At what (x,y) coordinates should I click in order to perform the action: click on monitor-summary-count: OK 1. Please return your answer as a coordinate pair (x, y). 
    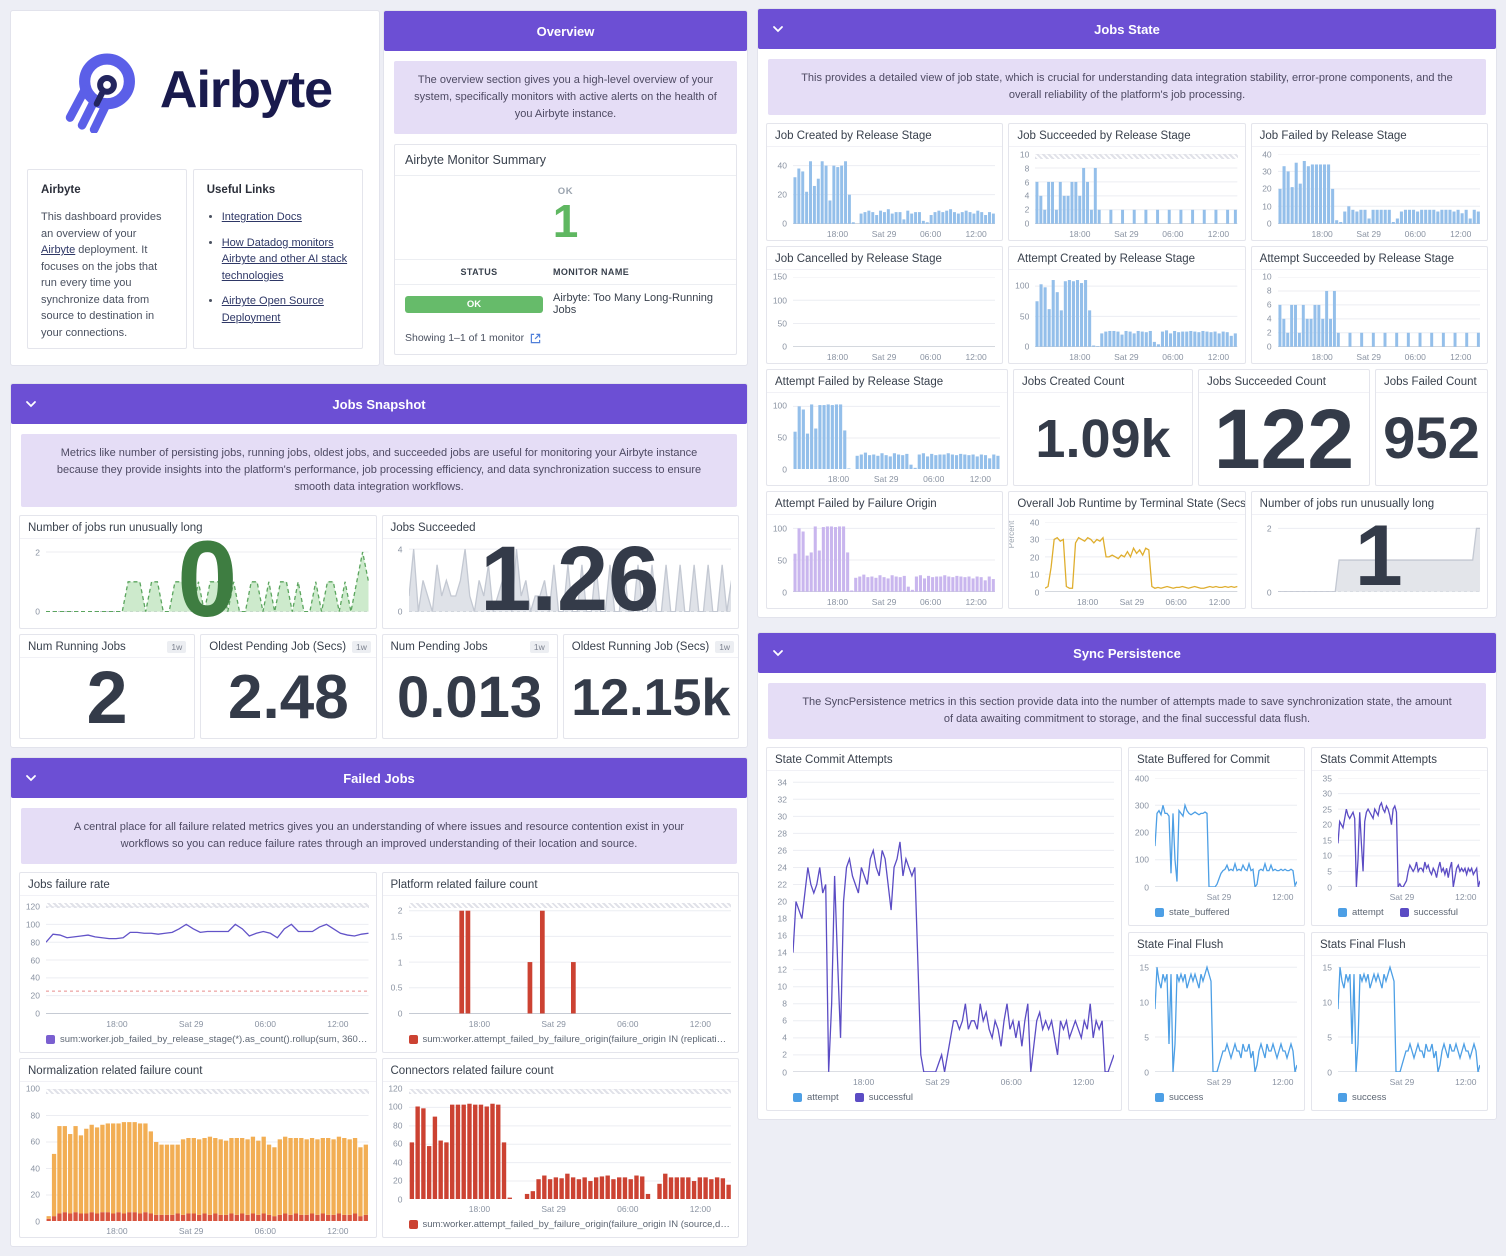
    Looking at the image, I should click on (565, 218).